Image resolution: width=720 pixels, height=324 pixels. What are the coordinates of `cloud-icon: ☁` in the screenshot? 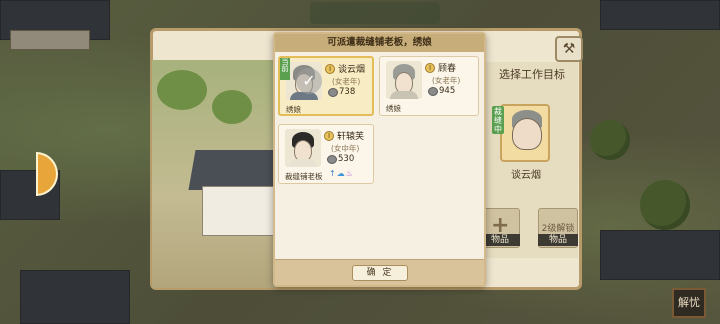 It's located at (341, 173).